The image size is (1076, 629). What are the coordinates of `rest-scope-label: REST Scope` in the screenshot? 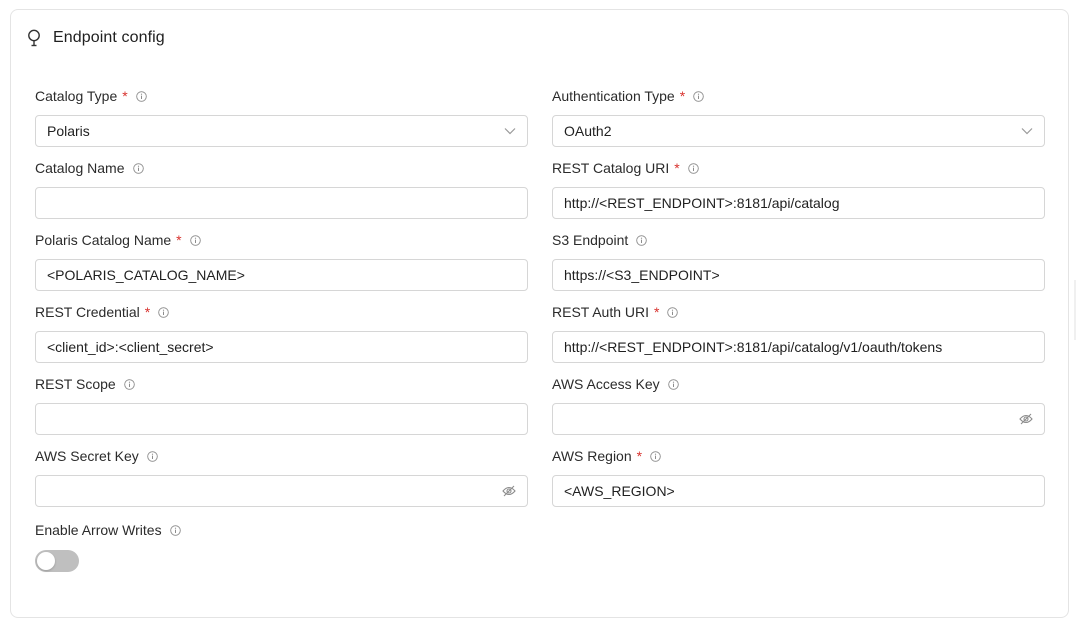 It's located at (75, 384).